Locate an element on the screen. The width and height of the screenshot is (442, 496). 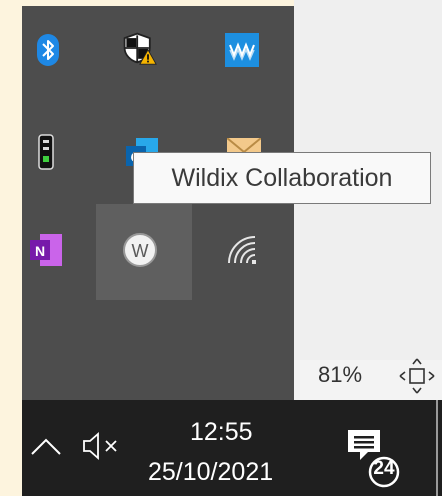
zoom-level: 81% is located at coordinates (340, 375).